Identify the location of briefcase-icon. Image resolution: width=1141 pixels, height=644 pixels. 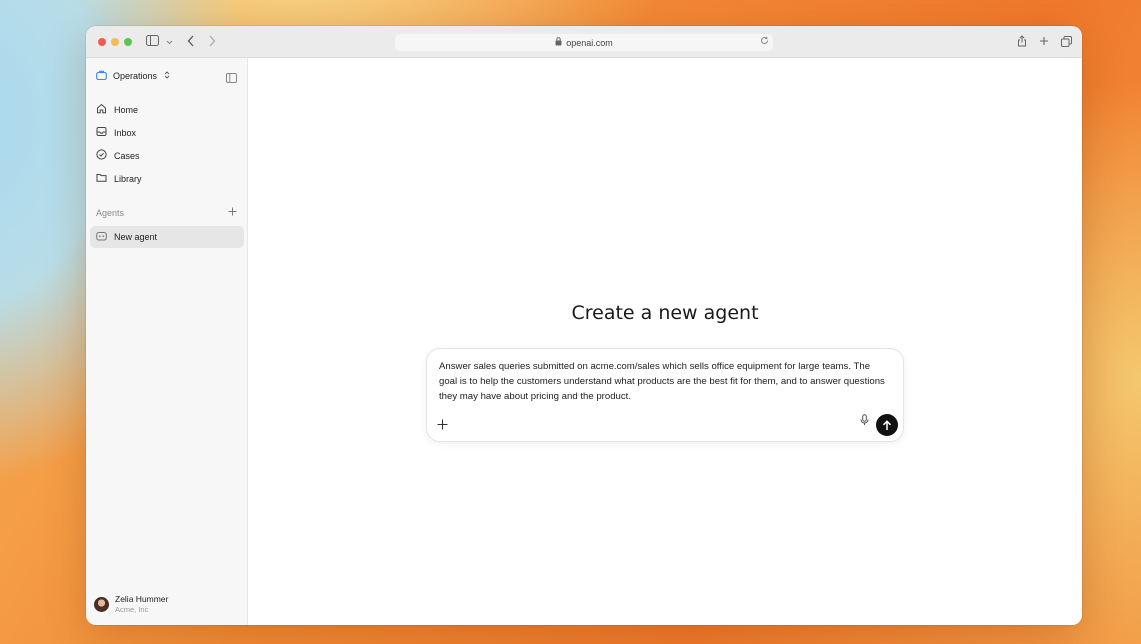
(101, 76).